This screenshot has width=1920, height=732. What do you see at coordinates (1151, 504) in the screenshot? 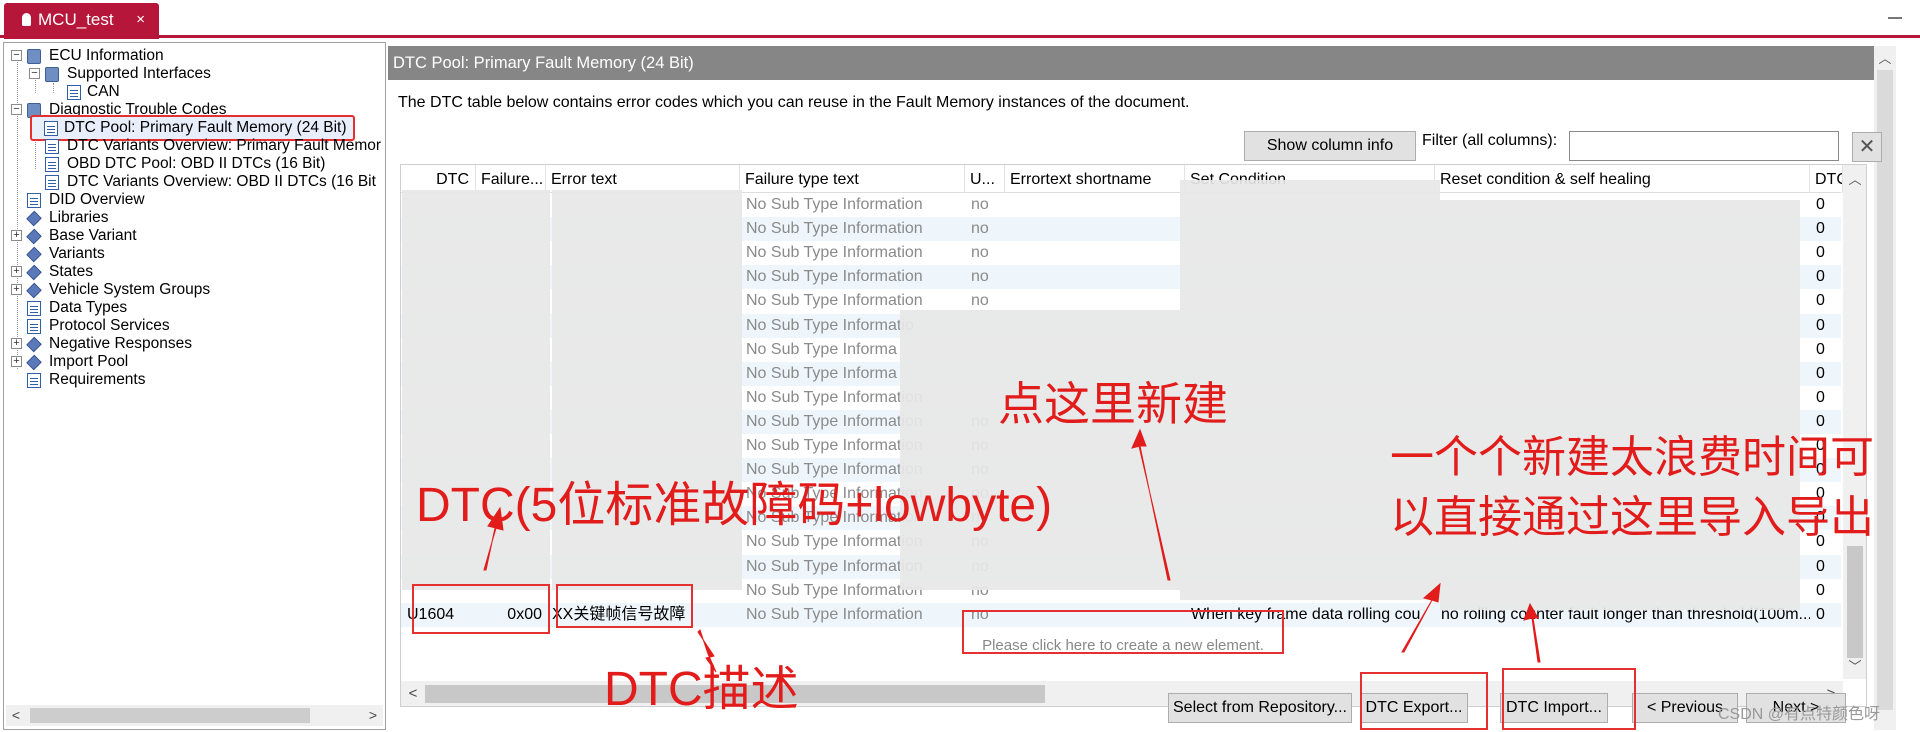
I see `arrow-to-new-element` at bounding box center [1151, 504].